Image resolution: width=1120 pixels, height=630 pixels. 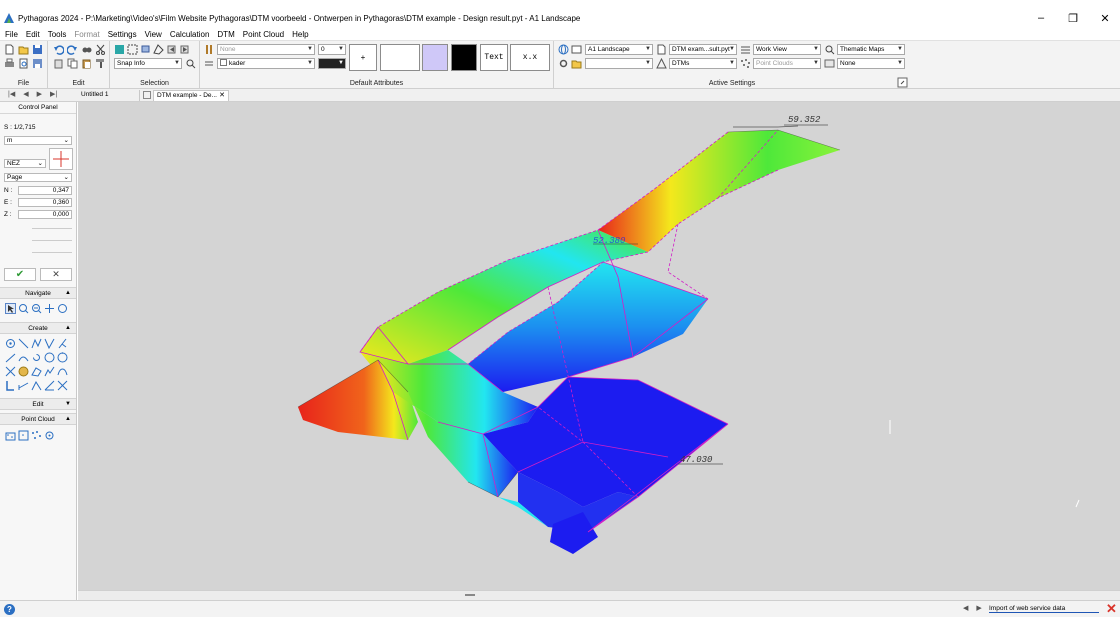 What do you see at coordinates (158, 49) in the screenshot?
I see `select-polygon-icon` at bounding box center [158, 49].